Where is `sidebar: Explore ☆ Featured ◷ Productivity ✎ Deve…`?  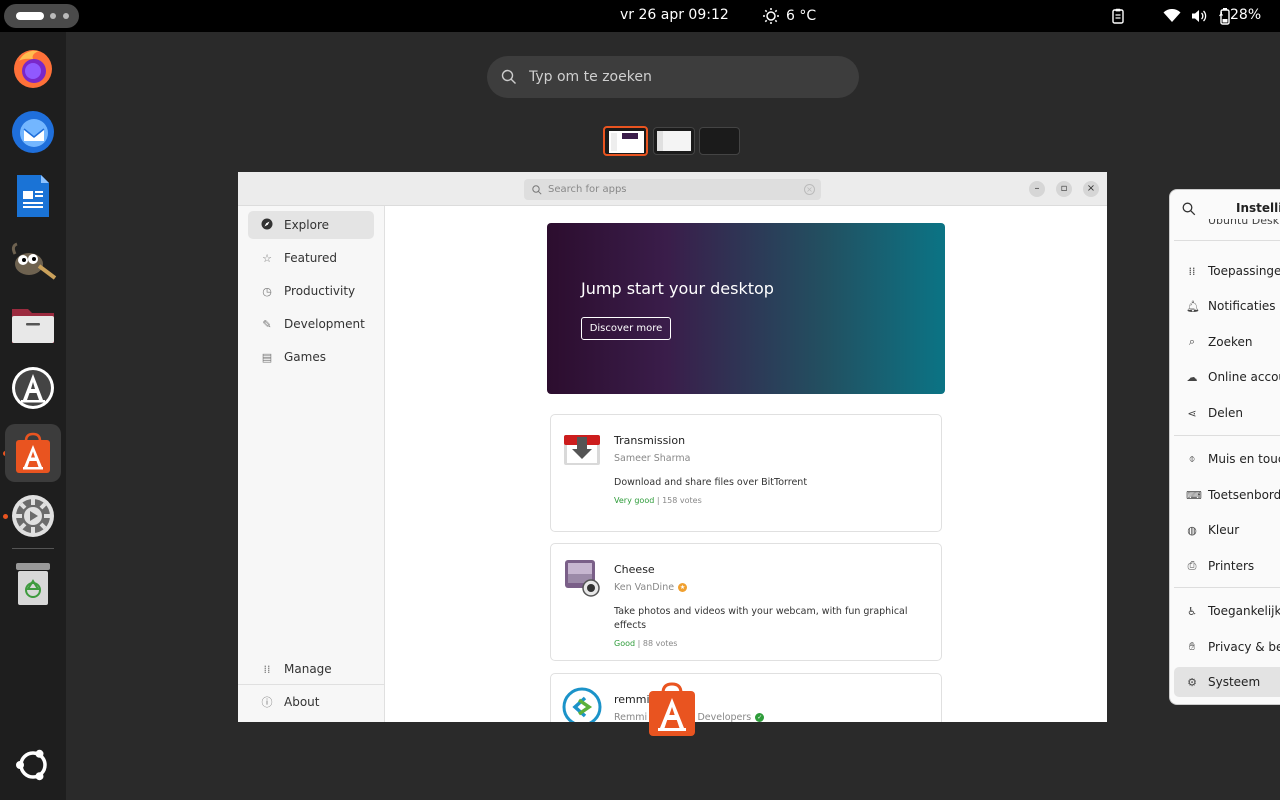 sidebar: Explore ☆ Featured ◷ Productivity ✎ Deve… is located at coordinates (311, 464).